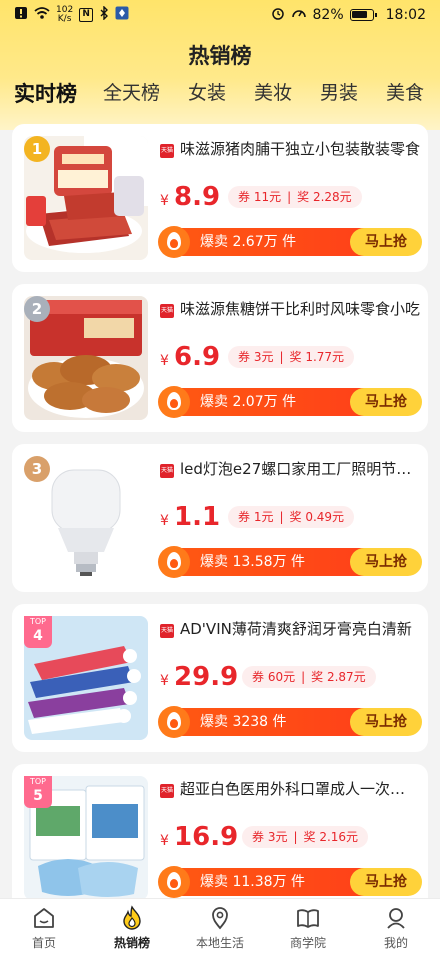 Image resolution: width=440 pixels, height=960 pixels. Describe the element at coordinates (278, 15) in the screenshot. I see `alarm-icon` at that location.